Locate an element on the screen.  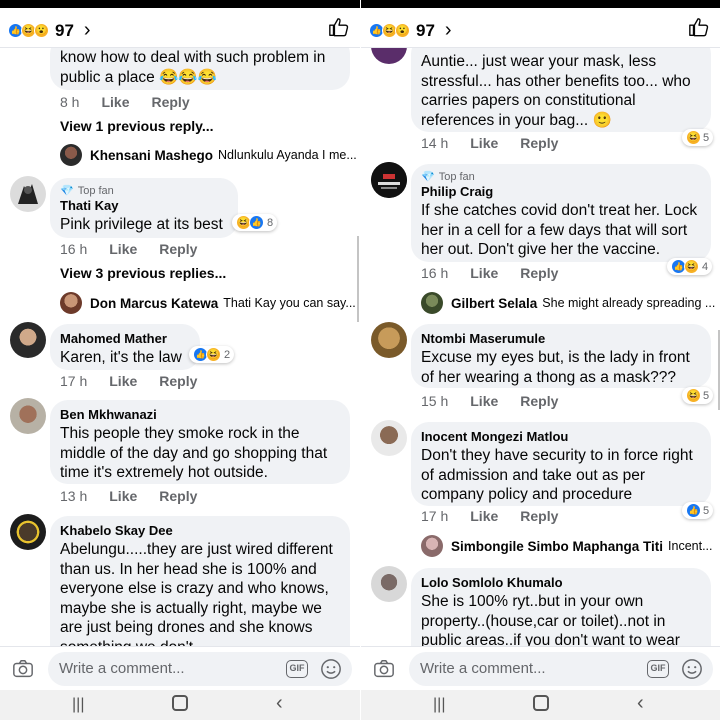
reply-author: Simbongile Simbo Maphanga Titi is located at coordinates (557, 546).